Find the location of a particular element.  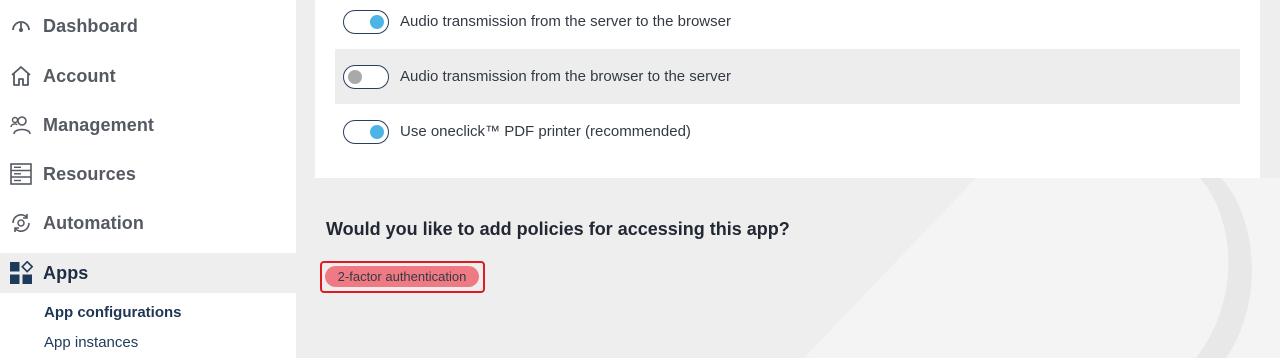

sidebar-subitem-app-configurations: App configurations is located at coordinates (113, 312).